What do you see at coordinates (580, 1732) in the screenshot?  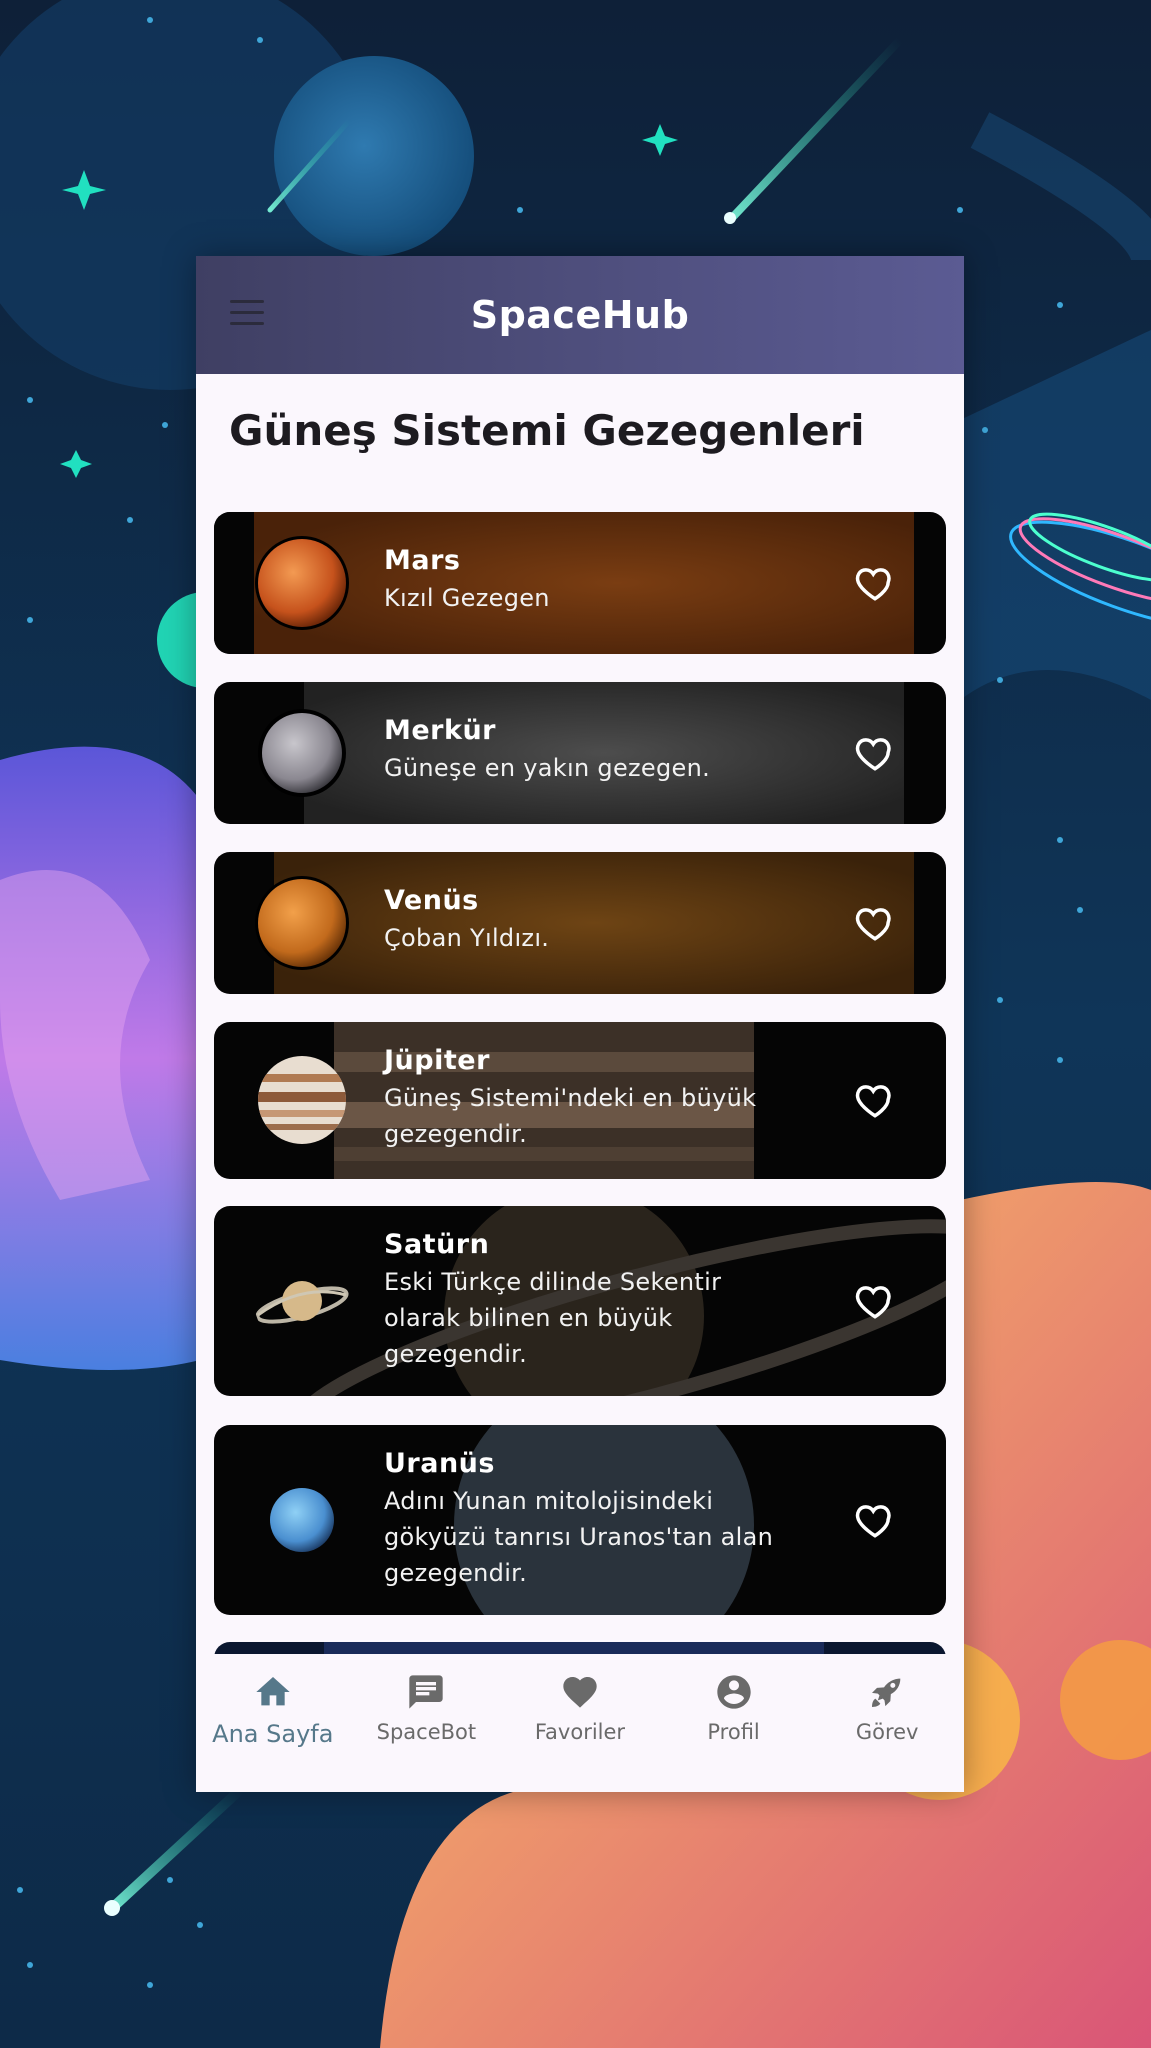 I see `nav-label: Favoriler` at bounding box center [580, 1732].